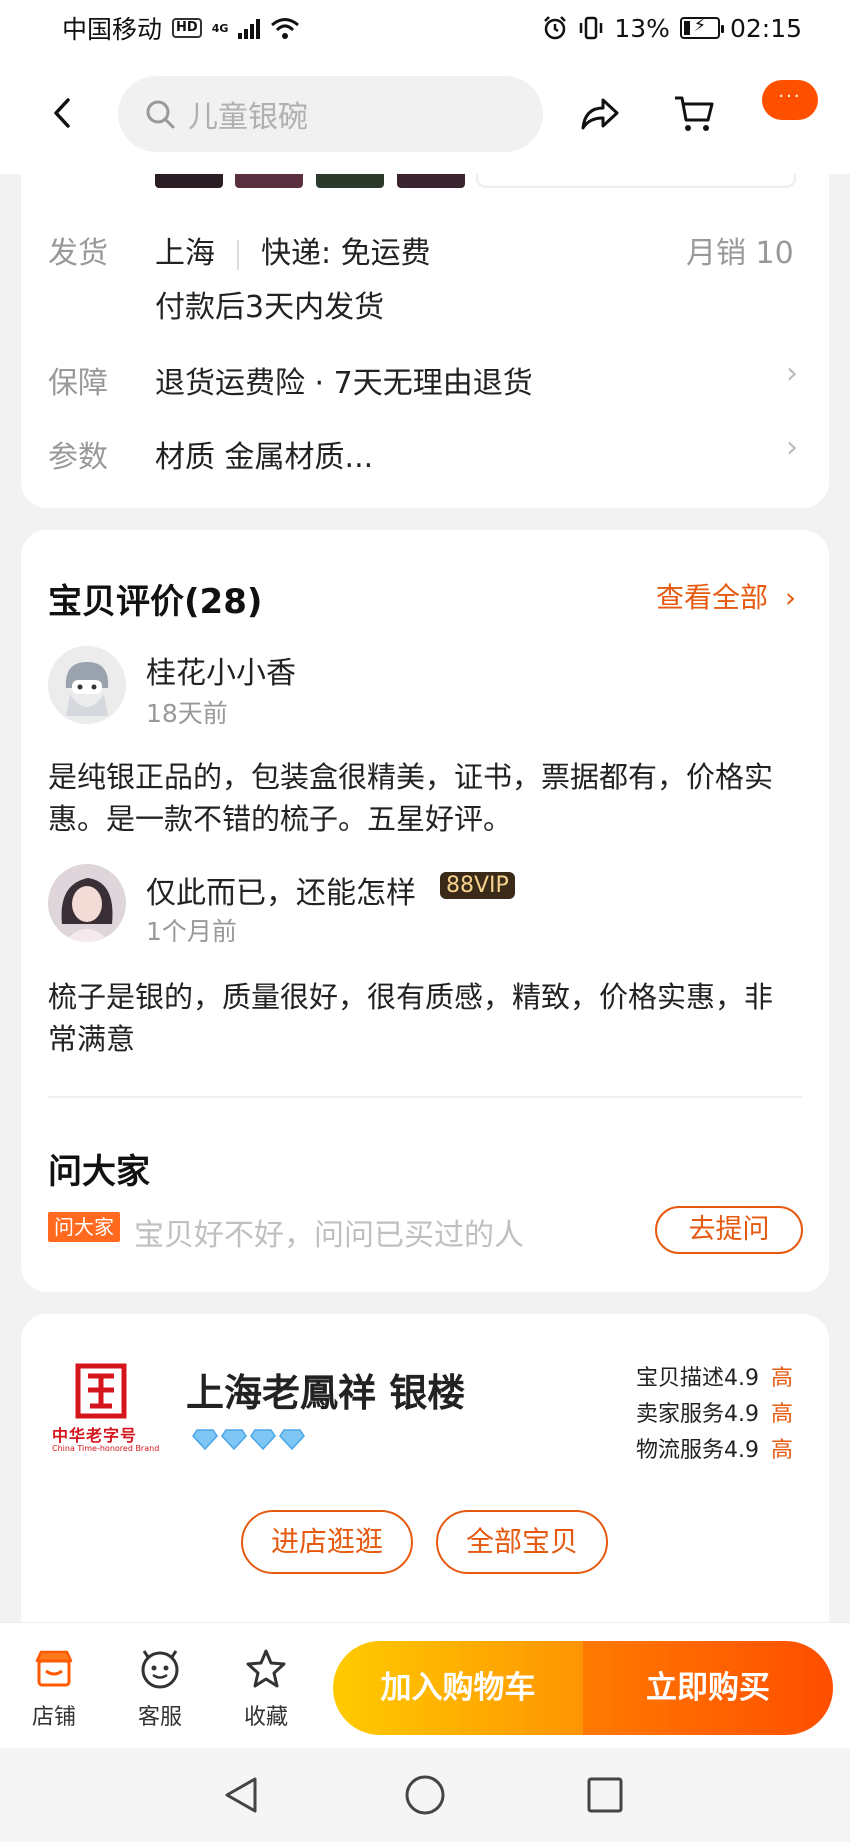 The height and width of the screenshot is (1842, 850). Describe the element at coordinates (680, 1378) in the screenshot. I see `rating-label: 宝贝描述` at that location.